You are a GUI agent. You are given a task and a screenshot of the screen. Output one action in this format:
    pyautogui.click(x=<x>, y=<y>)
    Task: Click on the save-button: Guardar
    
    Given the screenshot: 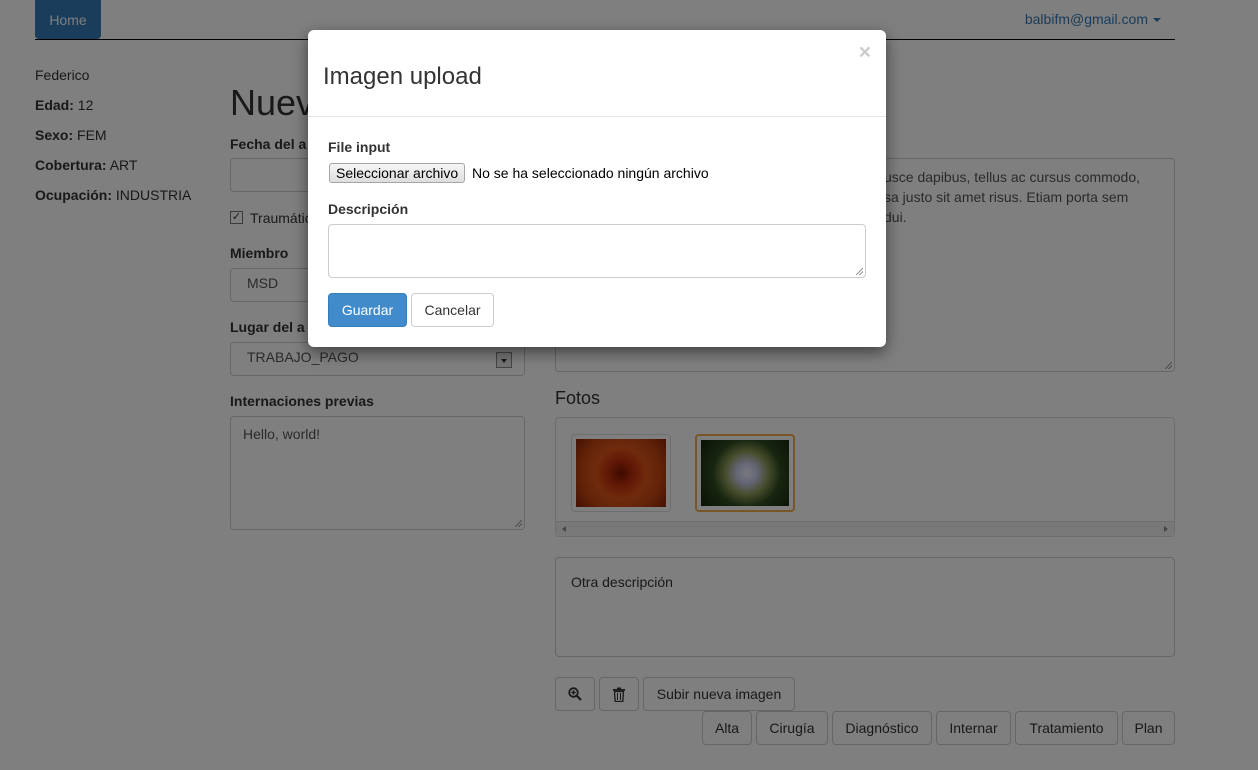 What is the action you would take?
    pyautogui.click(x=367, y=310)
    